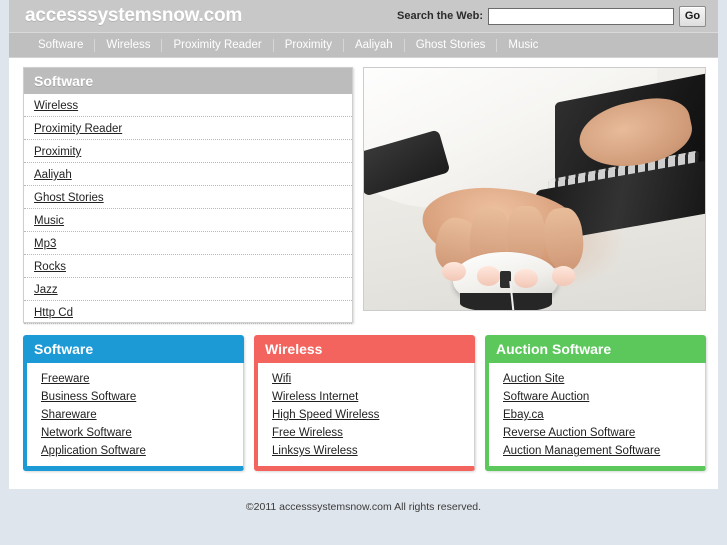 This screenshot has height=545, width=727. I want to click on panel-wireless-title: Wireless, so click(364, 349).